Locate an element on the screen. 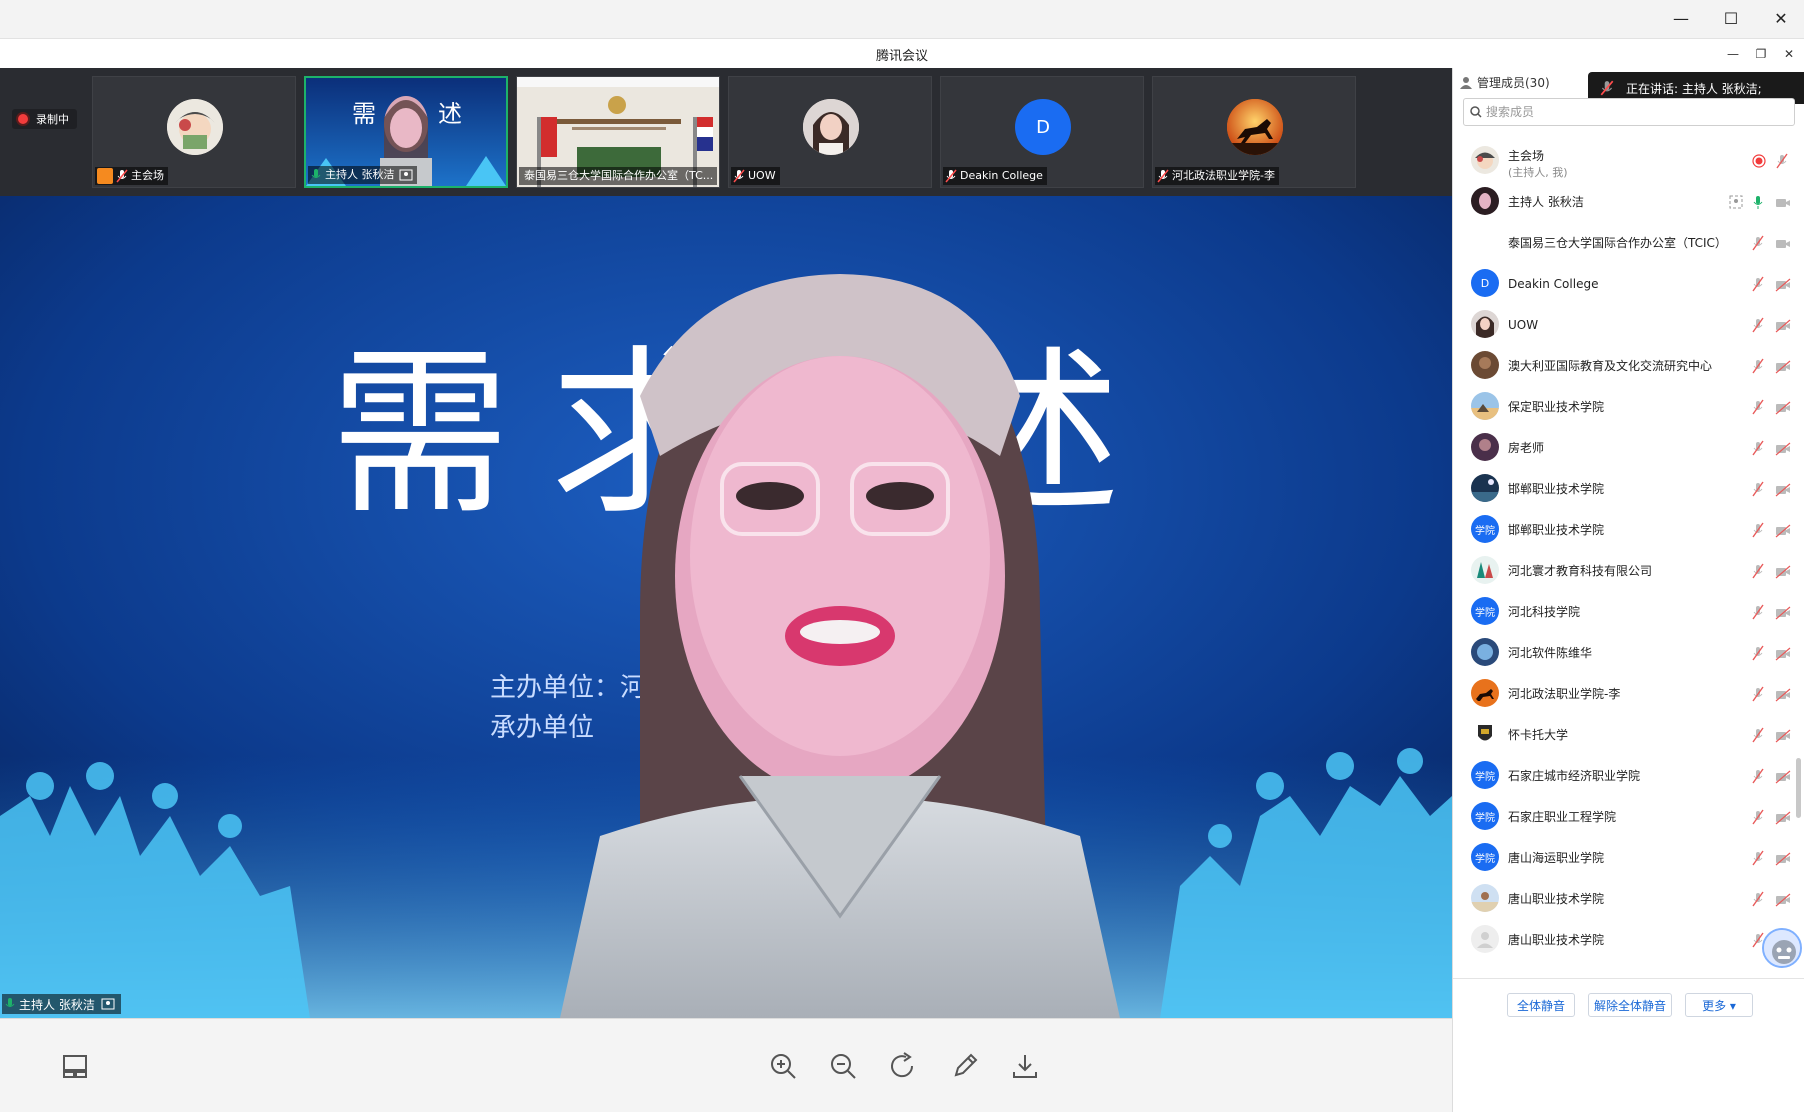  member-row: 河北软件陈维华 is located at coordinates (1628, 652).